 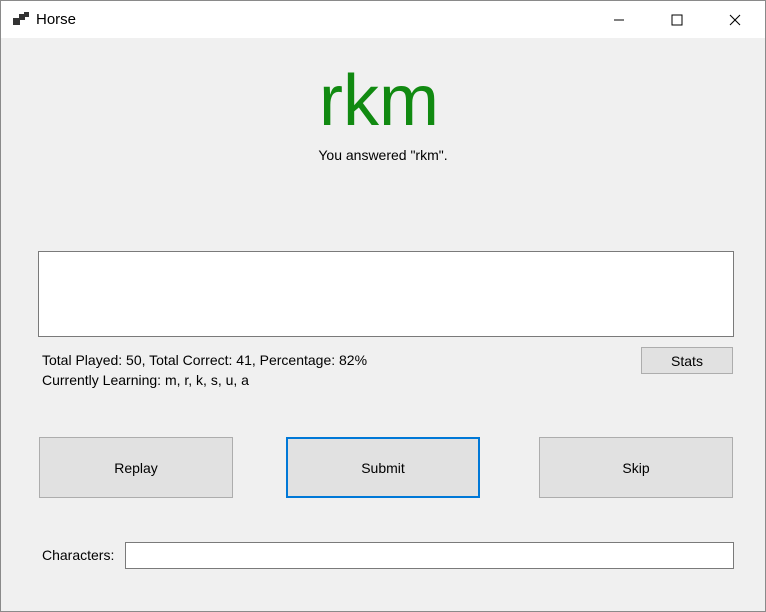 I want to click on minimize-button, so click(x=619, y=19).